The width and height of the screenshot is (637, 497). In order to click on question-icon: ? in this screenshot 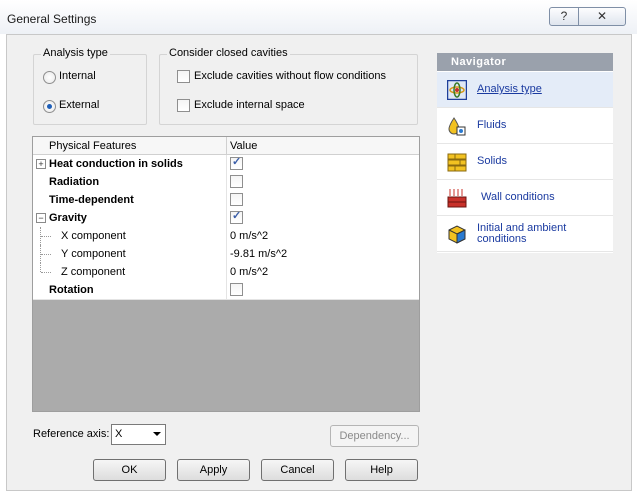, I will do `click(564, 16)`.